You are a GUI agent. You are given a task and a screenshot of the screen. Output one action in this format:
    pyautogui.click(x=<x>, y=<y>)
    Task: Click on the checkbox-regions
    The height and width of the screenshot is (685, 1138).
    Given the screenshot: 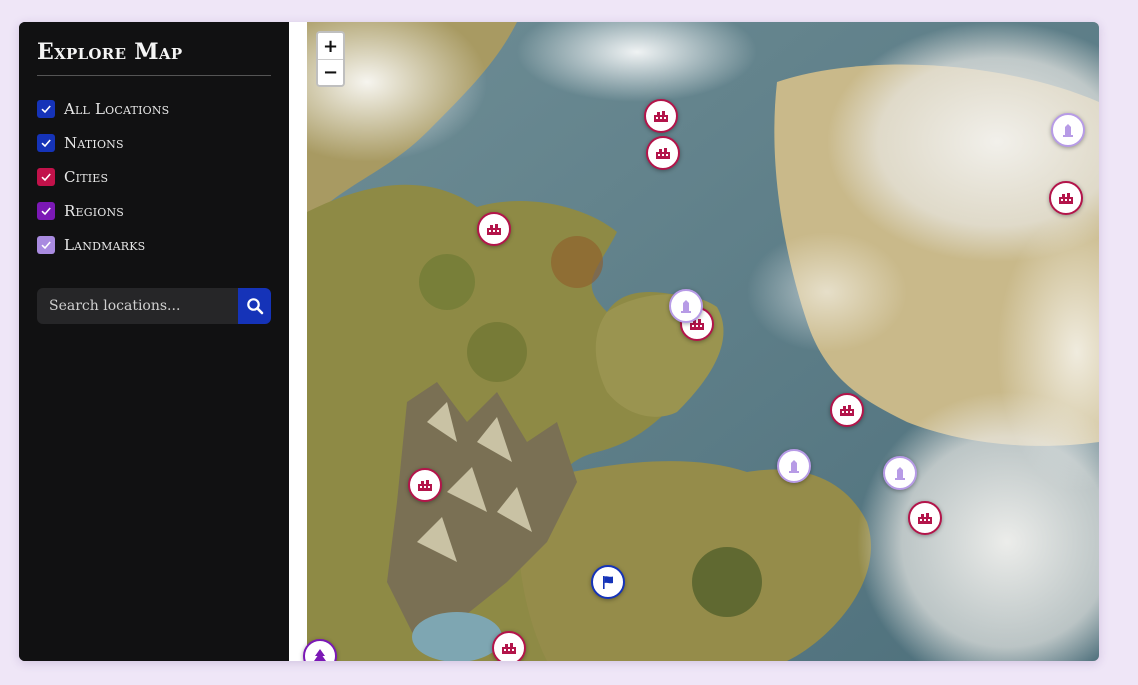 What is the action you would take?
    pyautogui.click(x=46, y=211)
    